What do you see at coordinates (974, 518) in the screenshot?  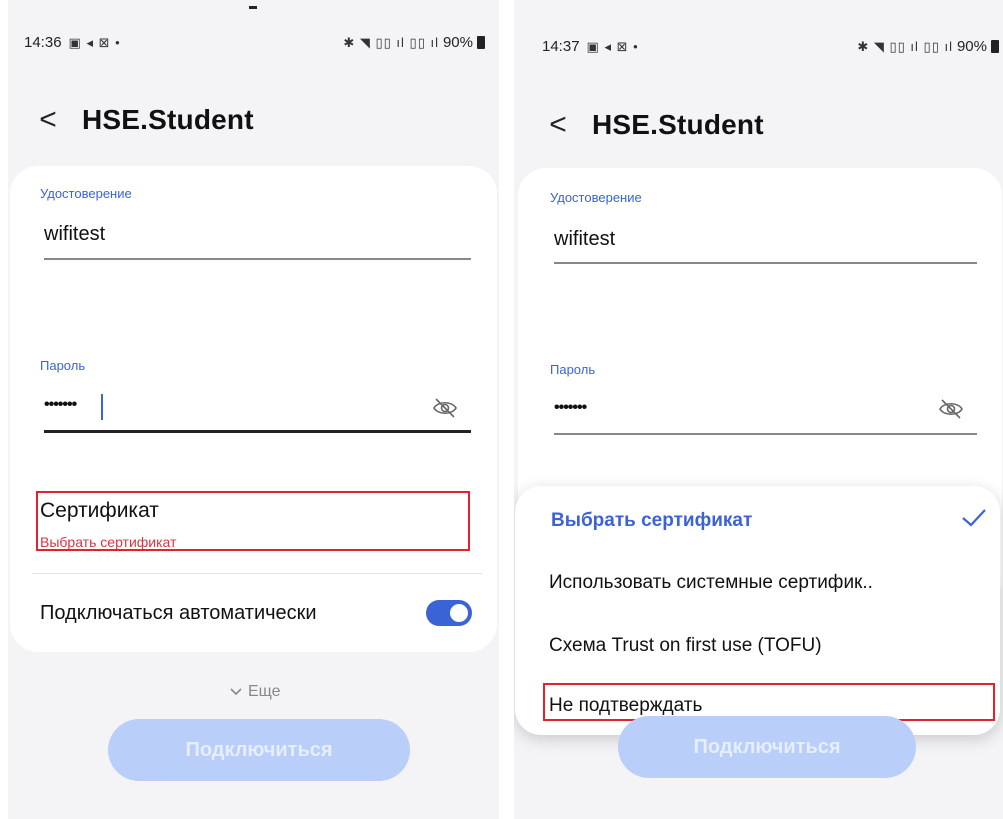 I see `check-icon` at bounding box center [974, 518].